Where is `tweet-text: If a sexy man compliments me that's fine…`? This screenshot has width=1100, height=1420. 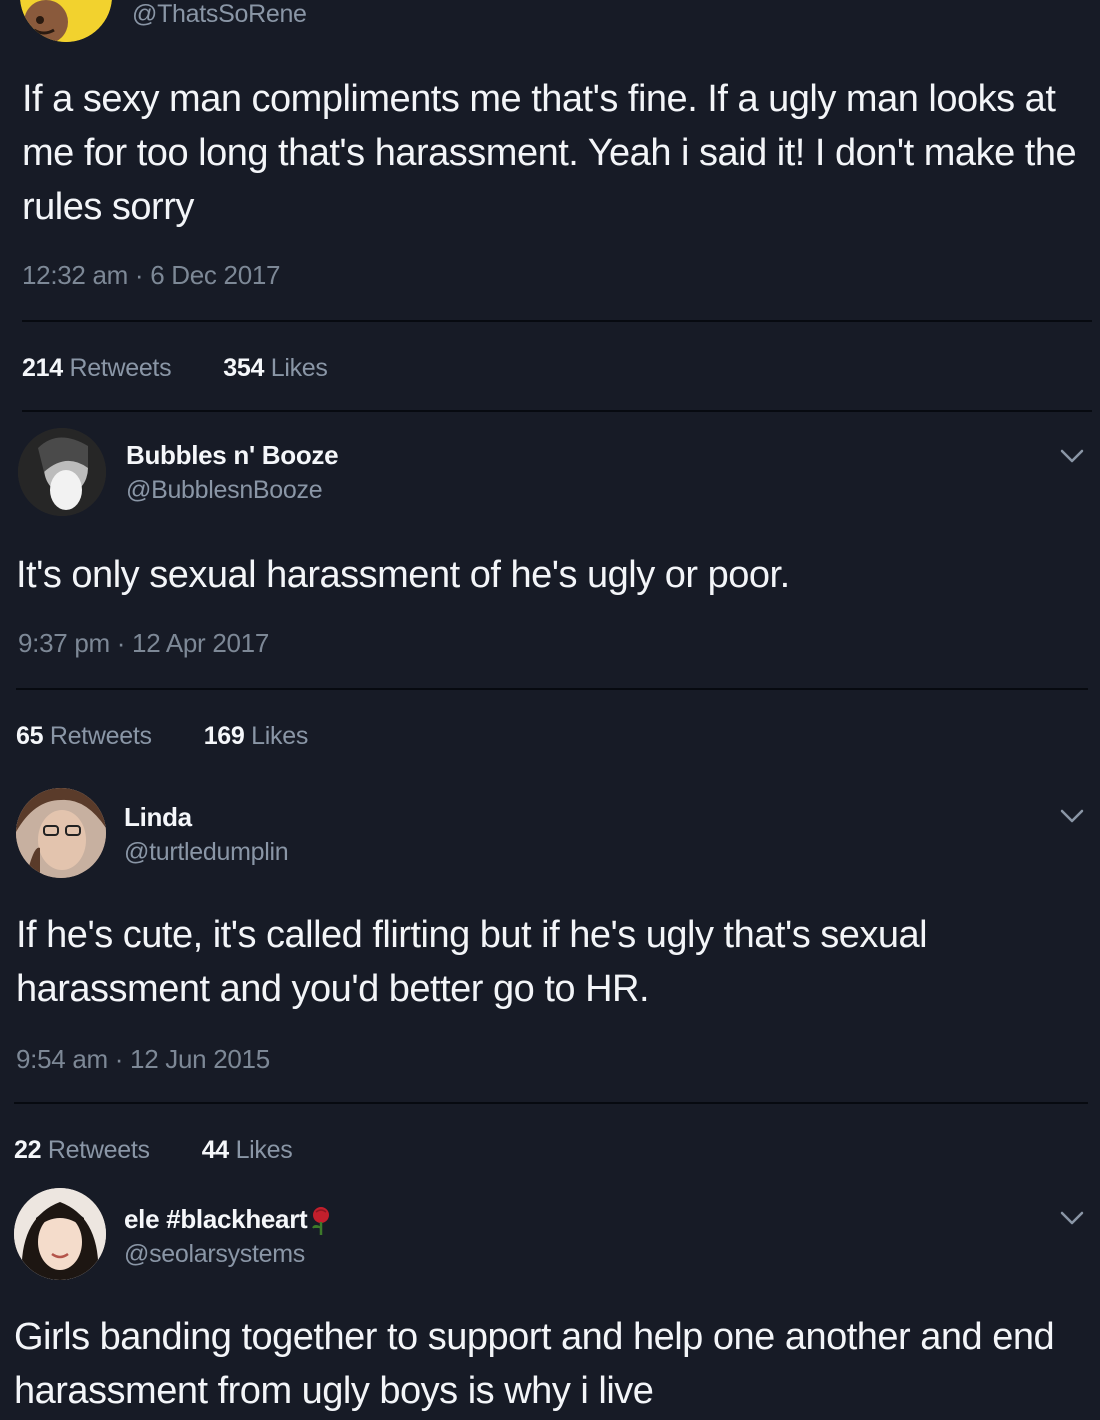 tweet-text: If a sexy man compliments me that's fine… is located at coordinates (549, 153).